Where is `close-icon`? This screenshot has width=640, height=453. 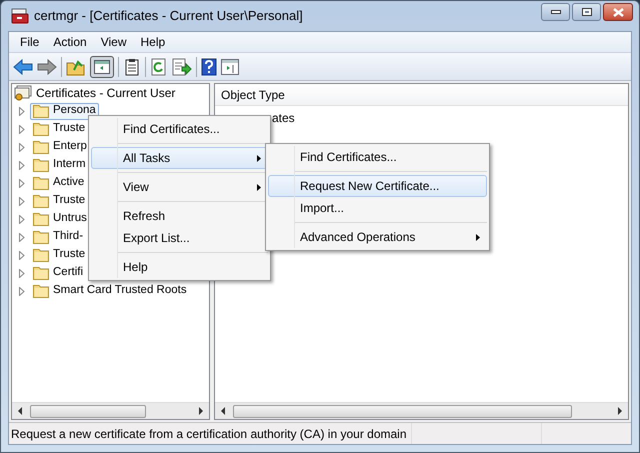 close-icon is located at coordinates (618, 12).